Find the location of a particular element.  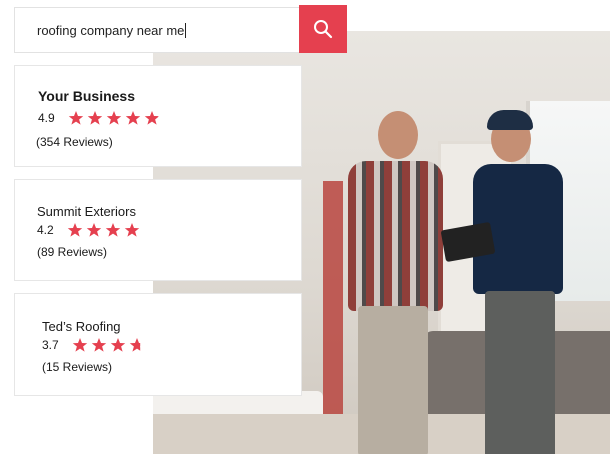

review-count: (89 Reviews) is located at coordinates (72, 252).